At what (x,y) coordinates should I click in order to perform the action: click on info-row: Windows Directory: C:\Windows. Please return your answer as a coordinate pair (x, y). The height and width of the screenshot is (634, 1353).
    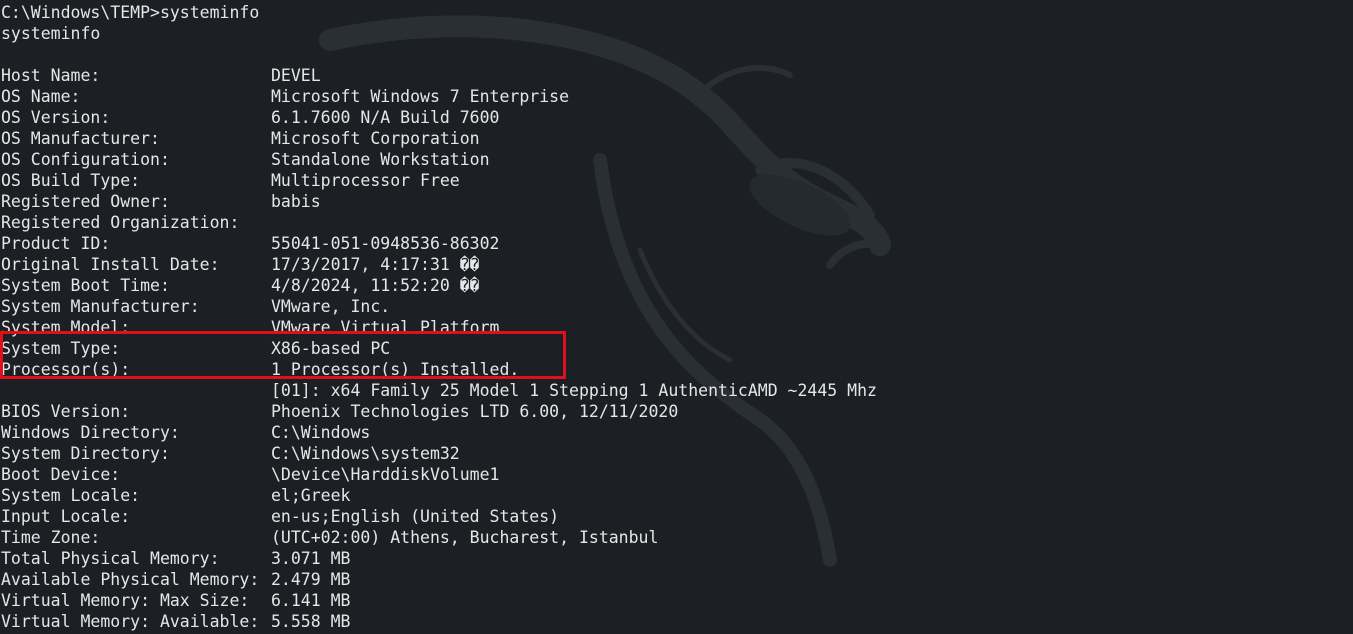
    Looking at the image, I should click on (439, 432).